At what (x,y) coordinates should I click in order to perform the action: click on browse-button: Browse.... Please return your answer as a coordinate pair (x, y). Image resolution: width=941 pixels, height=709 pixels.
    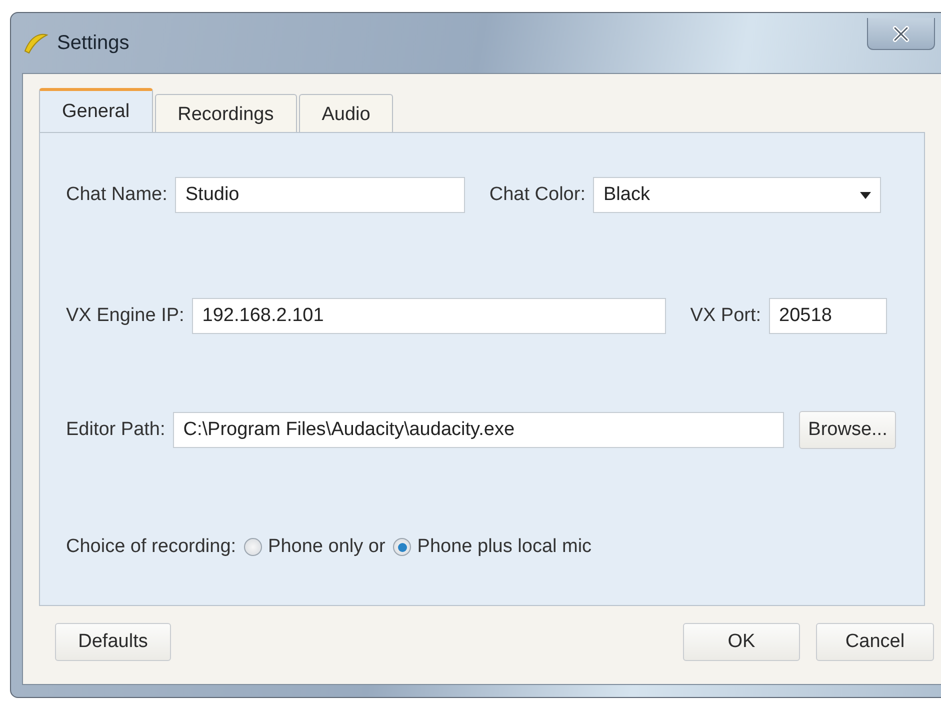
    Looking at the image, I should click on (847, 430).